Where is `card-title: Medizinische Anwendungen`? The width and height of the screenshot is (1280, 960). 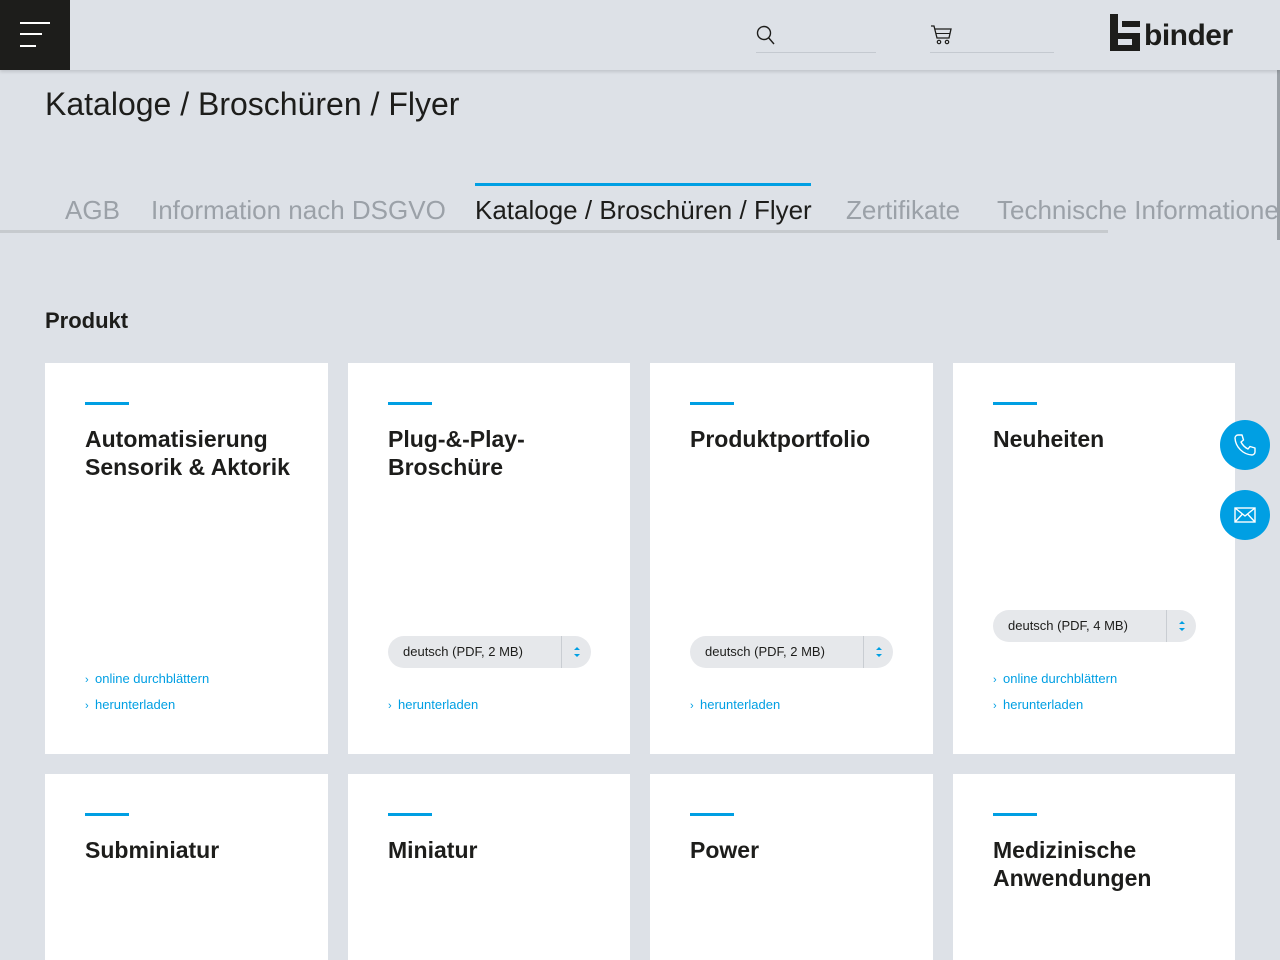
card-title: Medizinische Anwendungen is located at coordinates (1072, 864).